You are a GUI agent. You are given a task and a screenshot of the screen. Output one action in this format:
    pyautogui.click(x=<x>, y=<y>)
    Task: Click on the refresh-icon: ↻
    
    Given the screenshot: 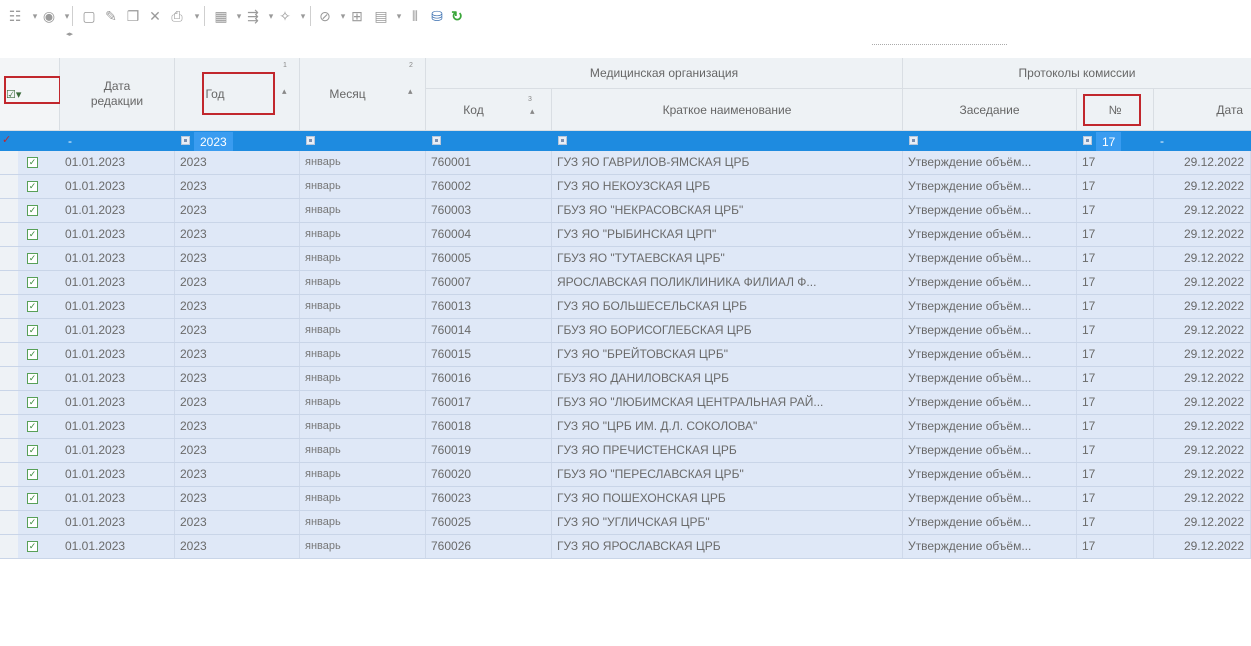 What is the action you would take?
    pyautogui.click(x=457, y=16)
    